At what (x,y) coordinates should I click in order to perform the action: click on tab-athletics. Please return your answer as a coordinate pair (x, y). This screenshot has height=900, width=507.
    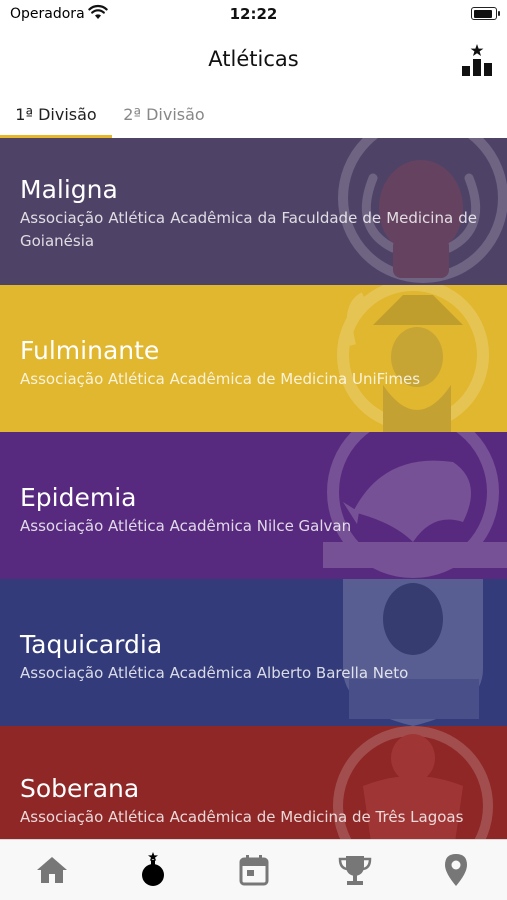
    Looking at the image, I should click on (153, 870).